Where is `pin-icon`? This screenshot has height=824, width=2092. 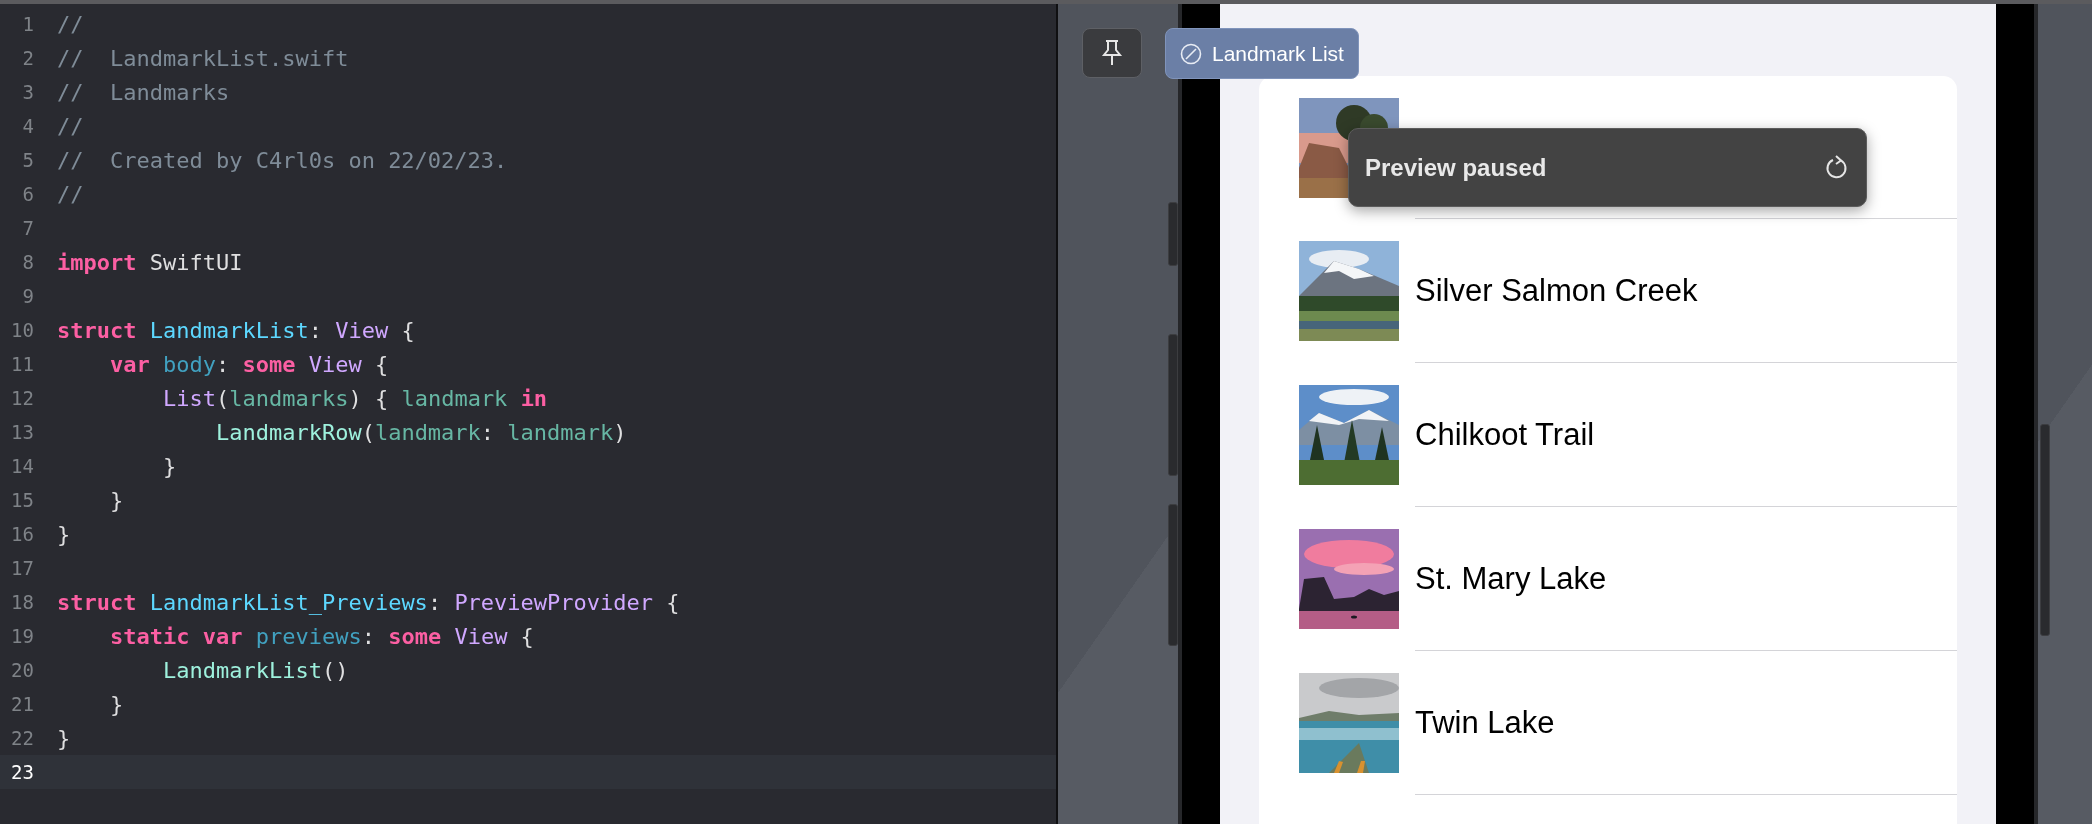 pin-icon is located at coordinates (1112, 53).